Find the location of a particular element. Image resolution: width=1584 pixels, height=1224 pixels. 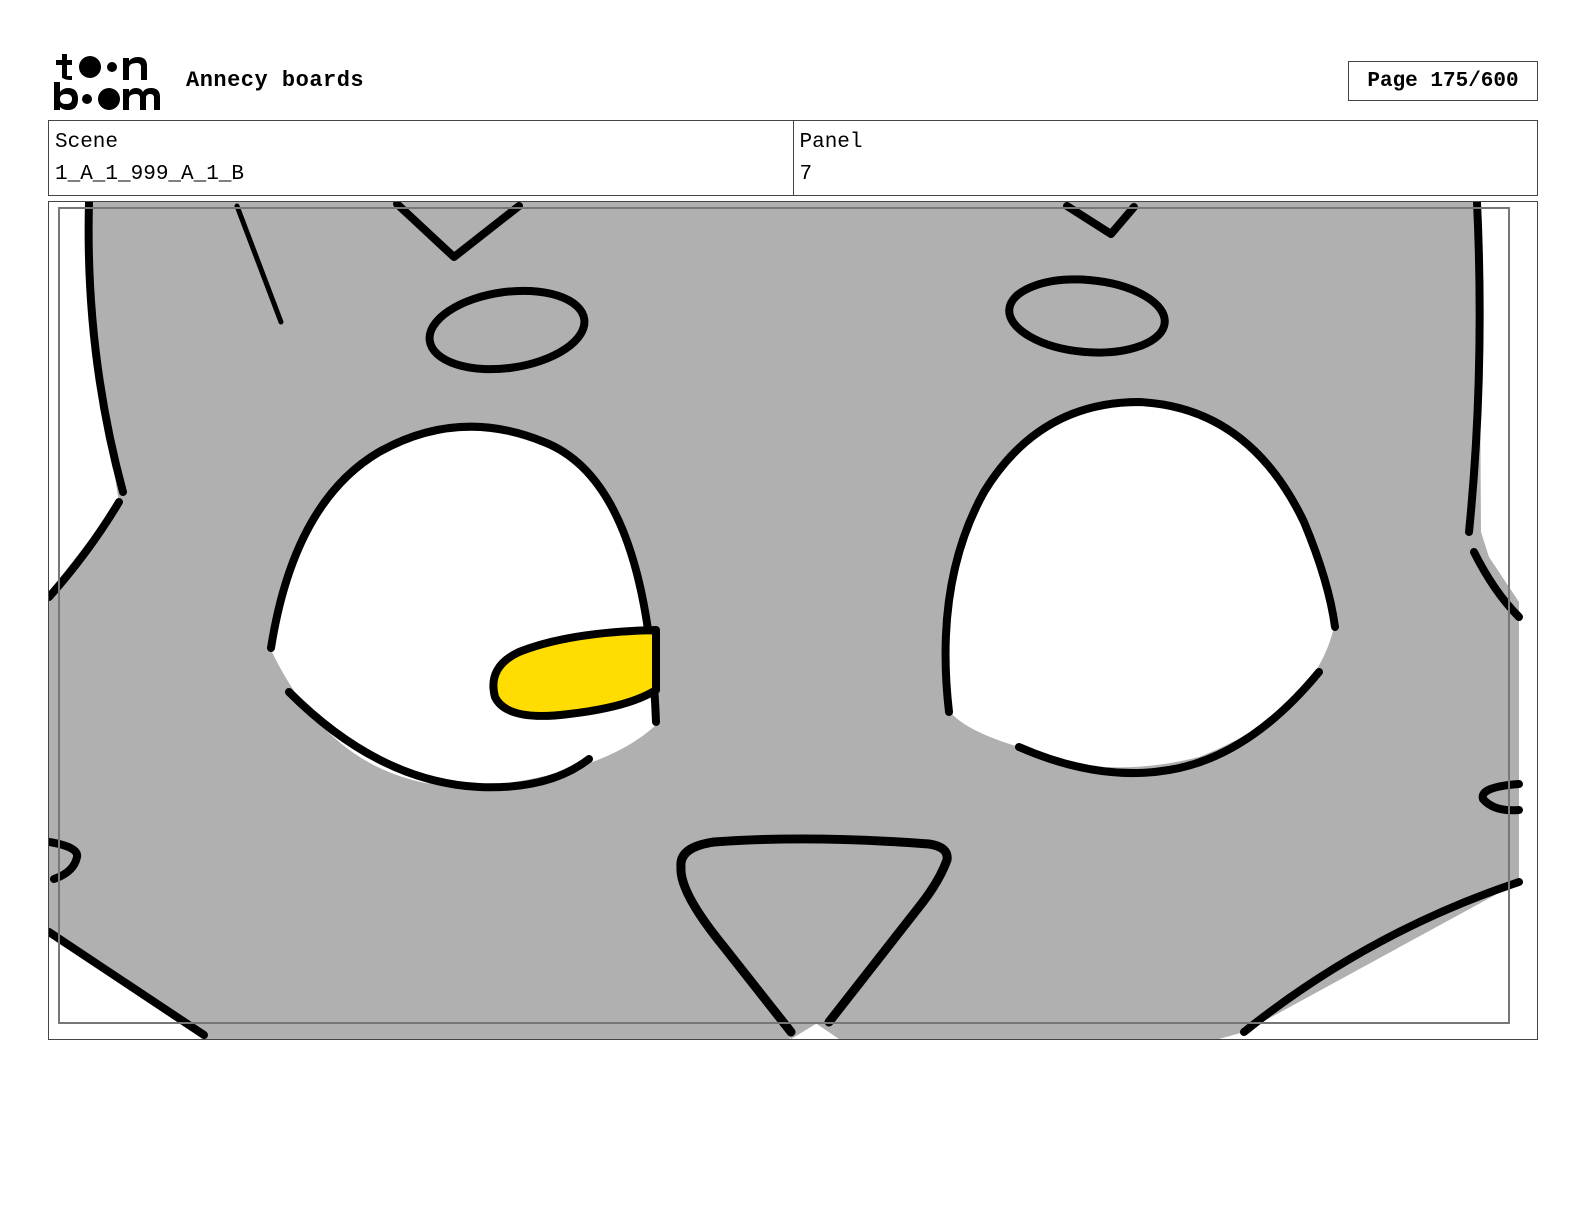

scene-panel-info: Scene 1_A_1_999_A_1_B Panel 7 is located at coordinates (793, 158).